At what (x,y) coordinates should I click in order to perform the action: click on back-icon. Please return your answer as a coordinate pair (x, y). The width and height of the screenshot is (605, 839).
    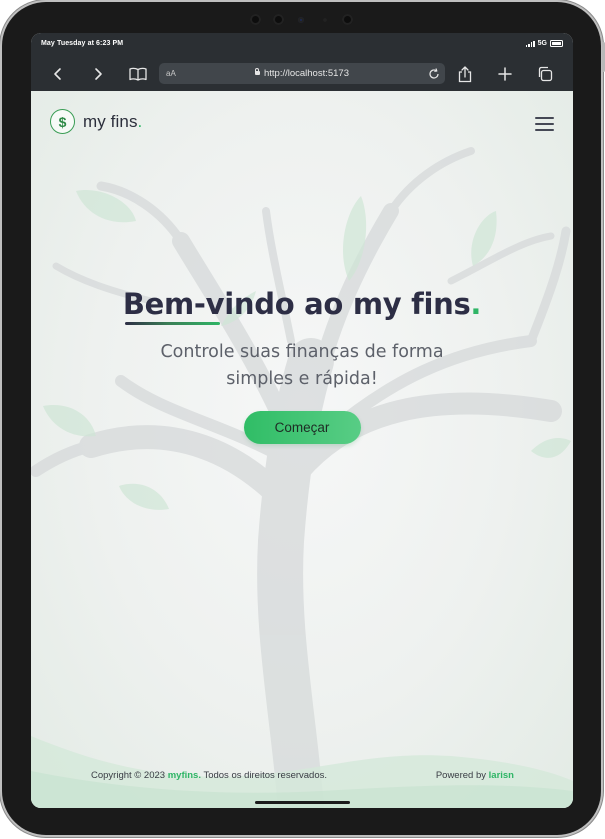
    Looking at the image, I should click on (58, 74).